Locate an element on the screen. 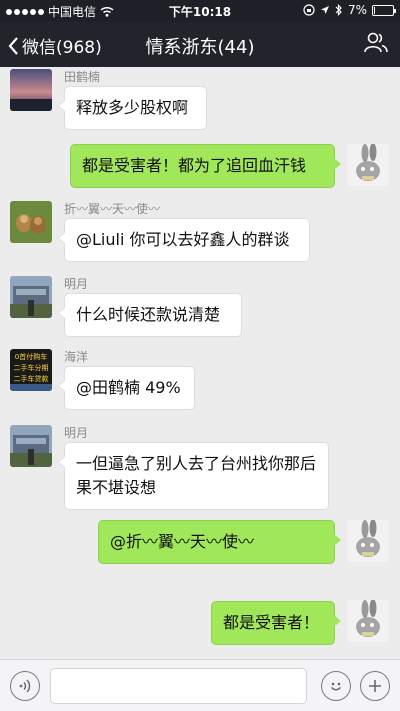 This screenshot has width=400, height=711. sunset-avatar-image is located at coordinates (31, 90).